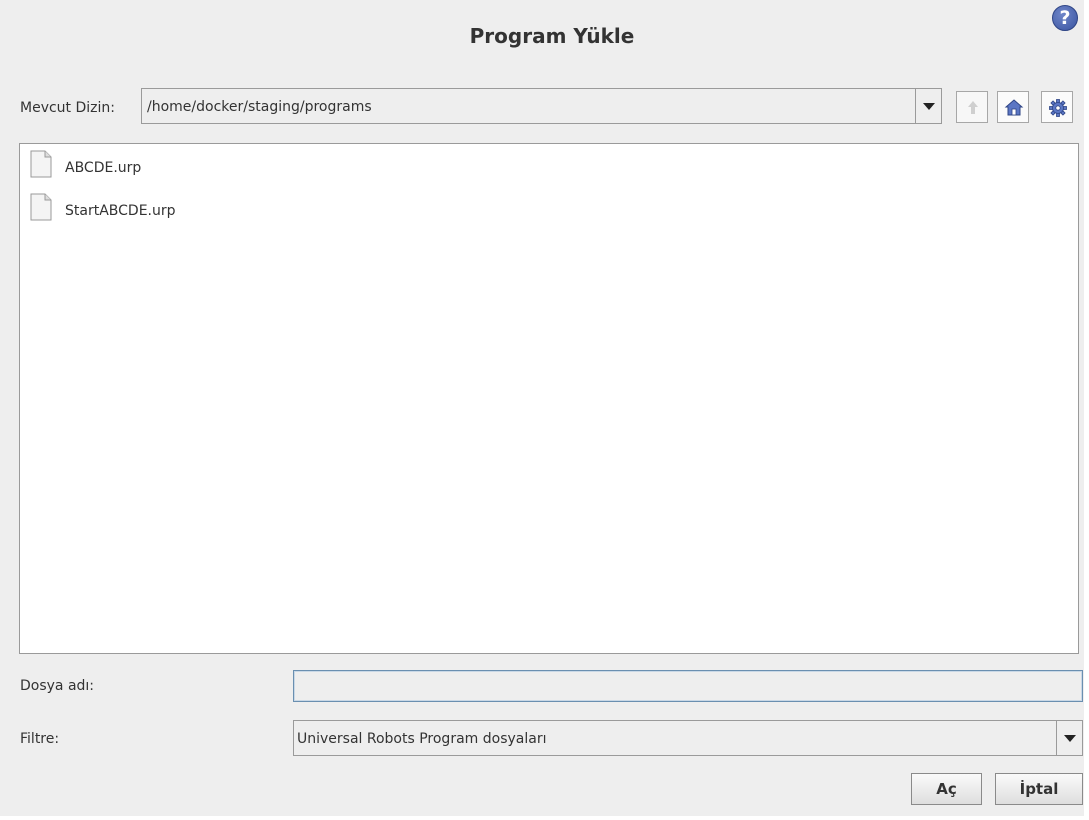  Describe the element at coordinates (422, 739) in the screenshot. I see `filter-value: Universal Robots Program dosyaları` at that location.